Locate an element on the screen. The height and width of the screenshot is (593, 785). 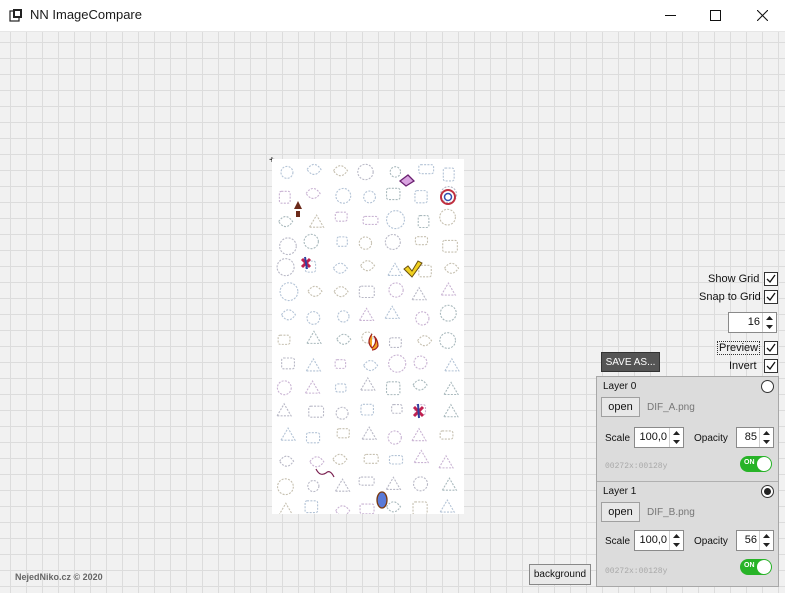
preview-checkbox is located at coordinates (771, 348).